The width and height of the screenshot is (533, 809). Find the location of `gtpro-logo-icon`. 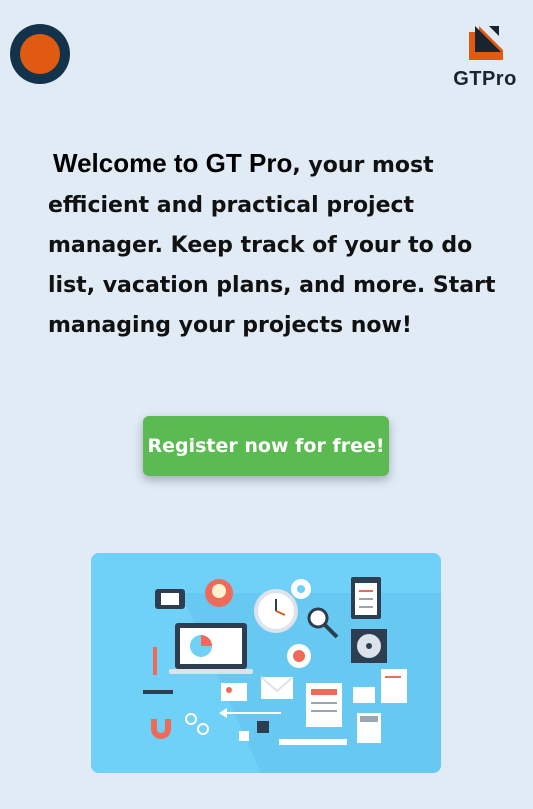

gtpro-logo-icon is located at coordinates (486, 43).